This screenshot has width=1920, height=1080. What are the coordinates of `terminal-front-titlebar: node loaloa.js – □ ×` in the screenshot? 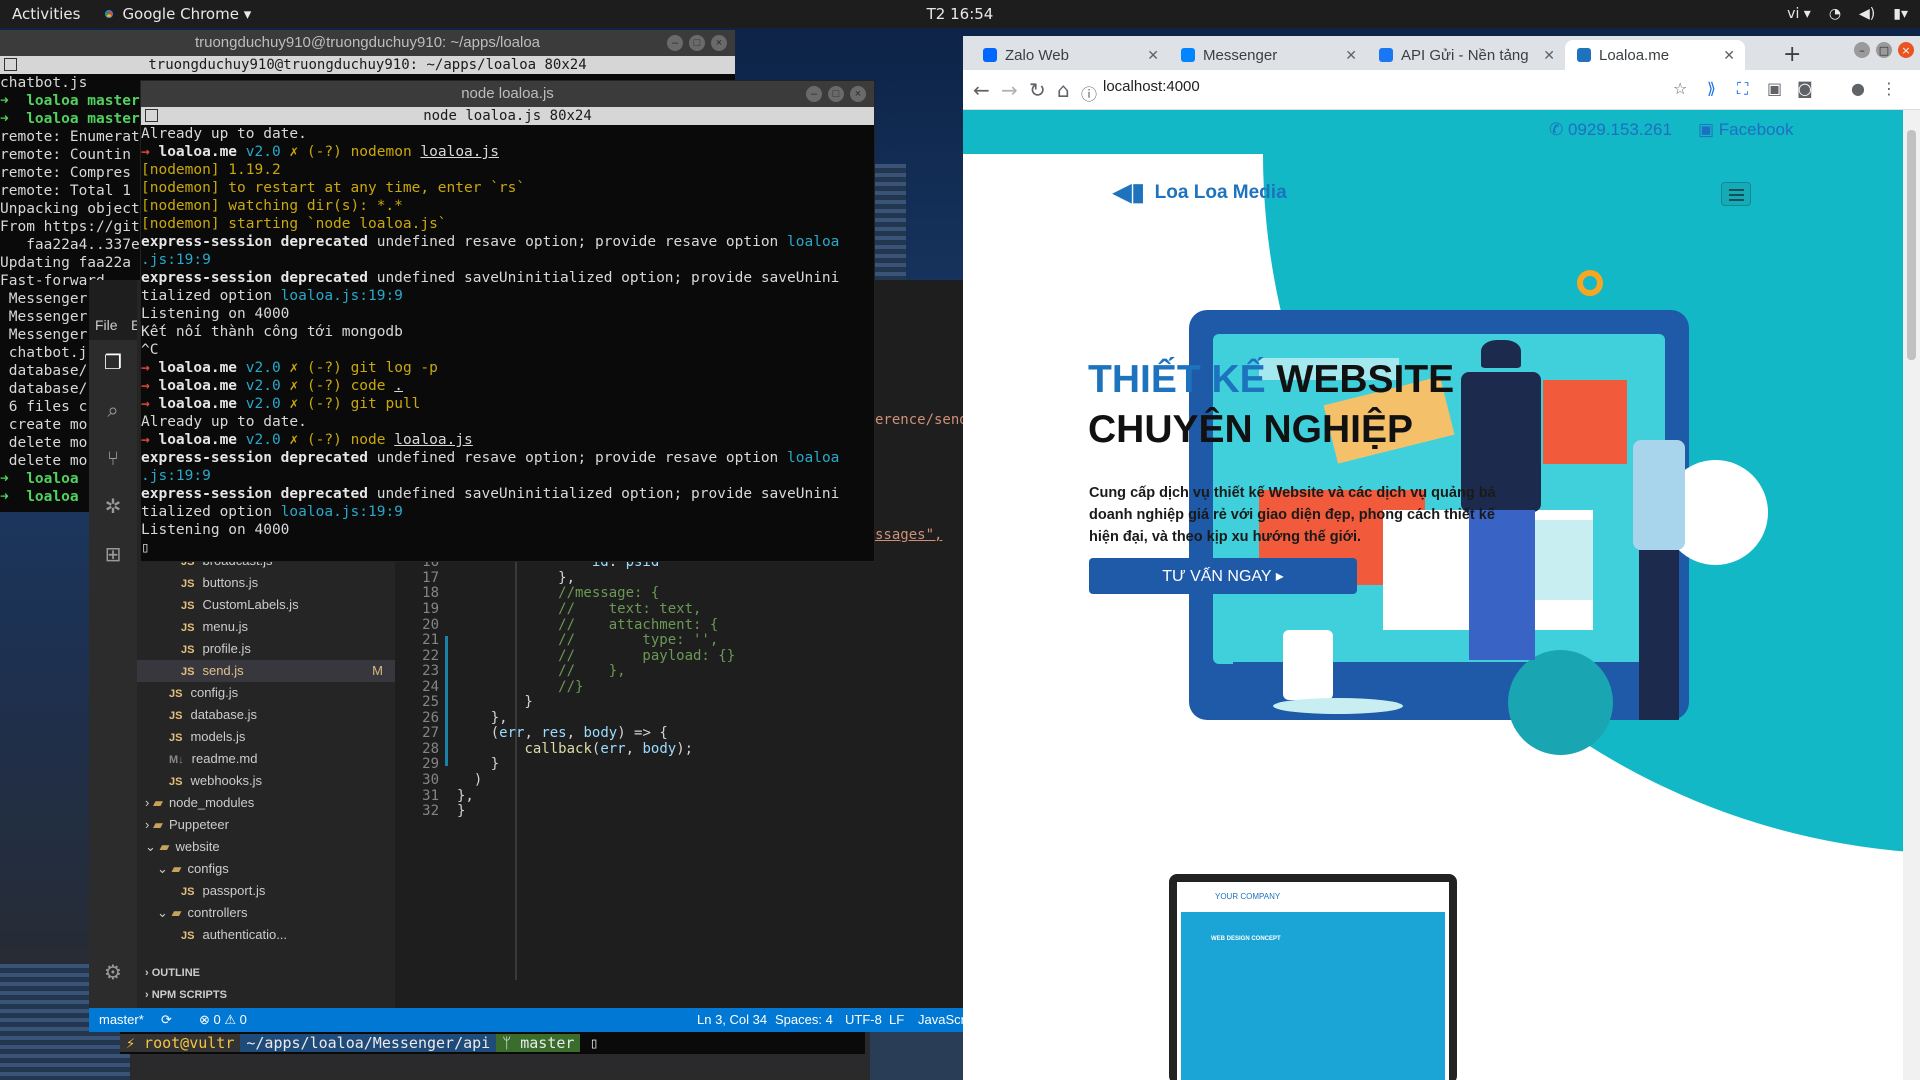 It's located at (507, 94).